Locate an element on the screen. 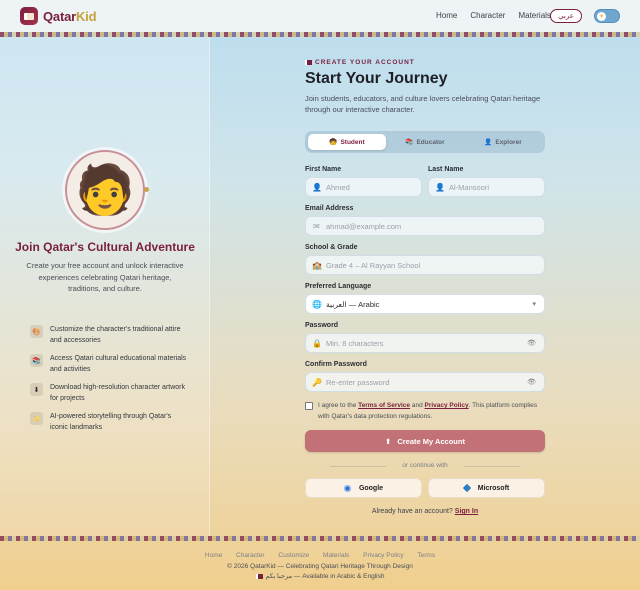 This screenshot has height=590, width=640. create-account-button: ⬆ Create My Account is located at coordinates (425, 441).